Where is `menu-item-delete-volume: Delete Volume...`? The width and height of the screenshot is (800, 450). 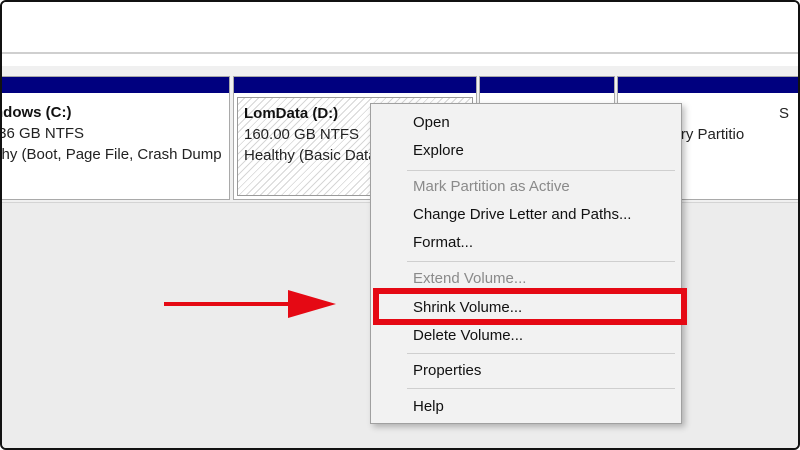
menu-item-delete-volume: Delete Volume... is located at coordinates (526, 336).